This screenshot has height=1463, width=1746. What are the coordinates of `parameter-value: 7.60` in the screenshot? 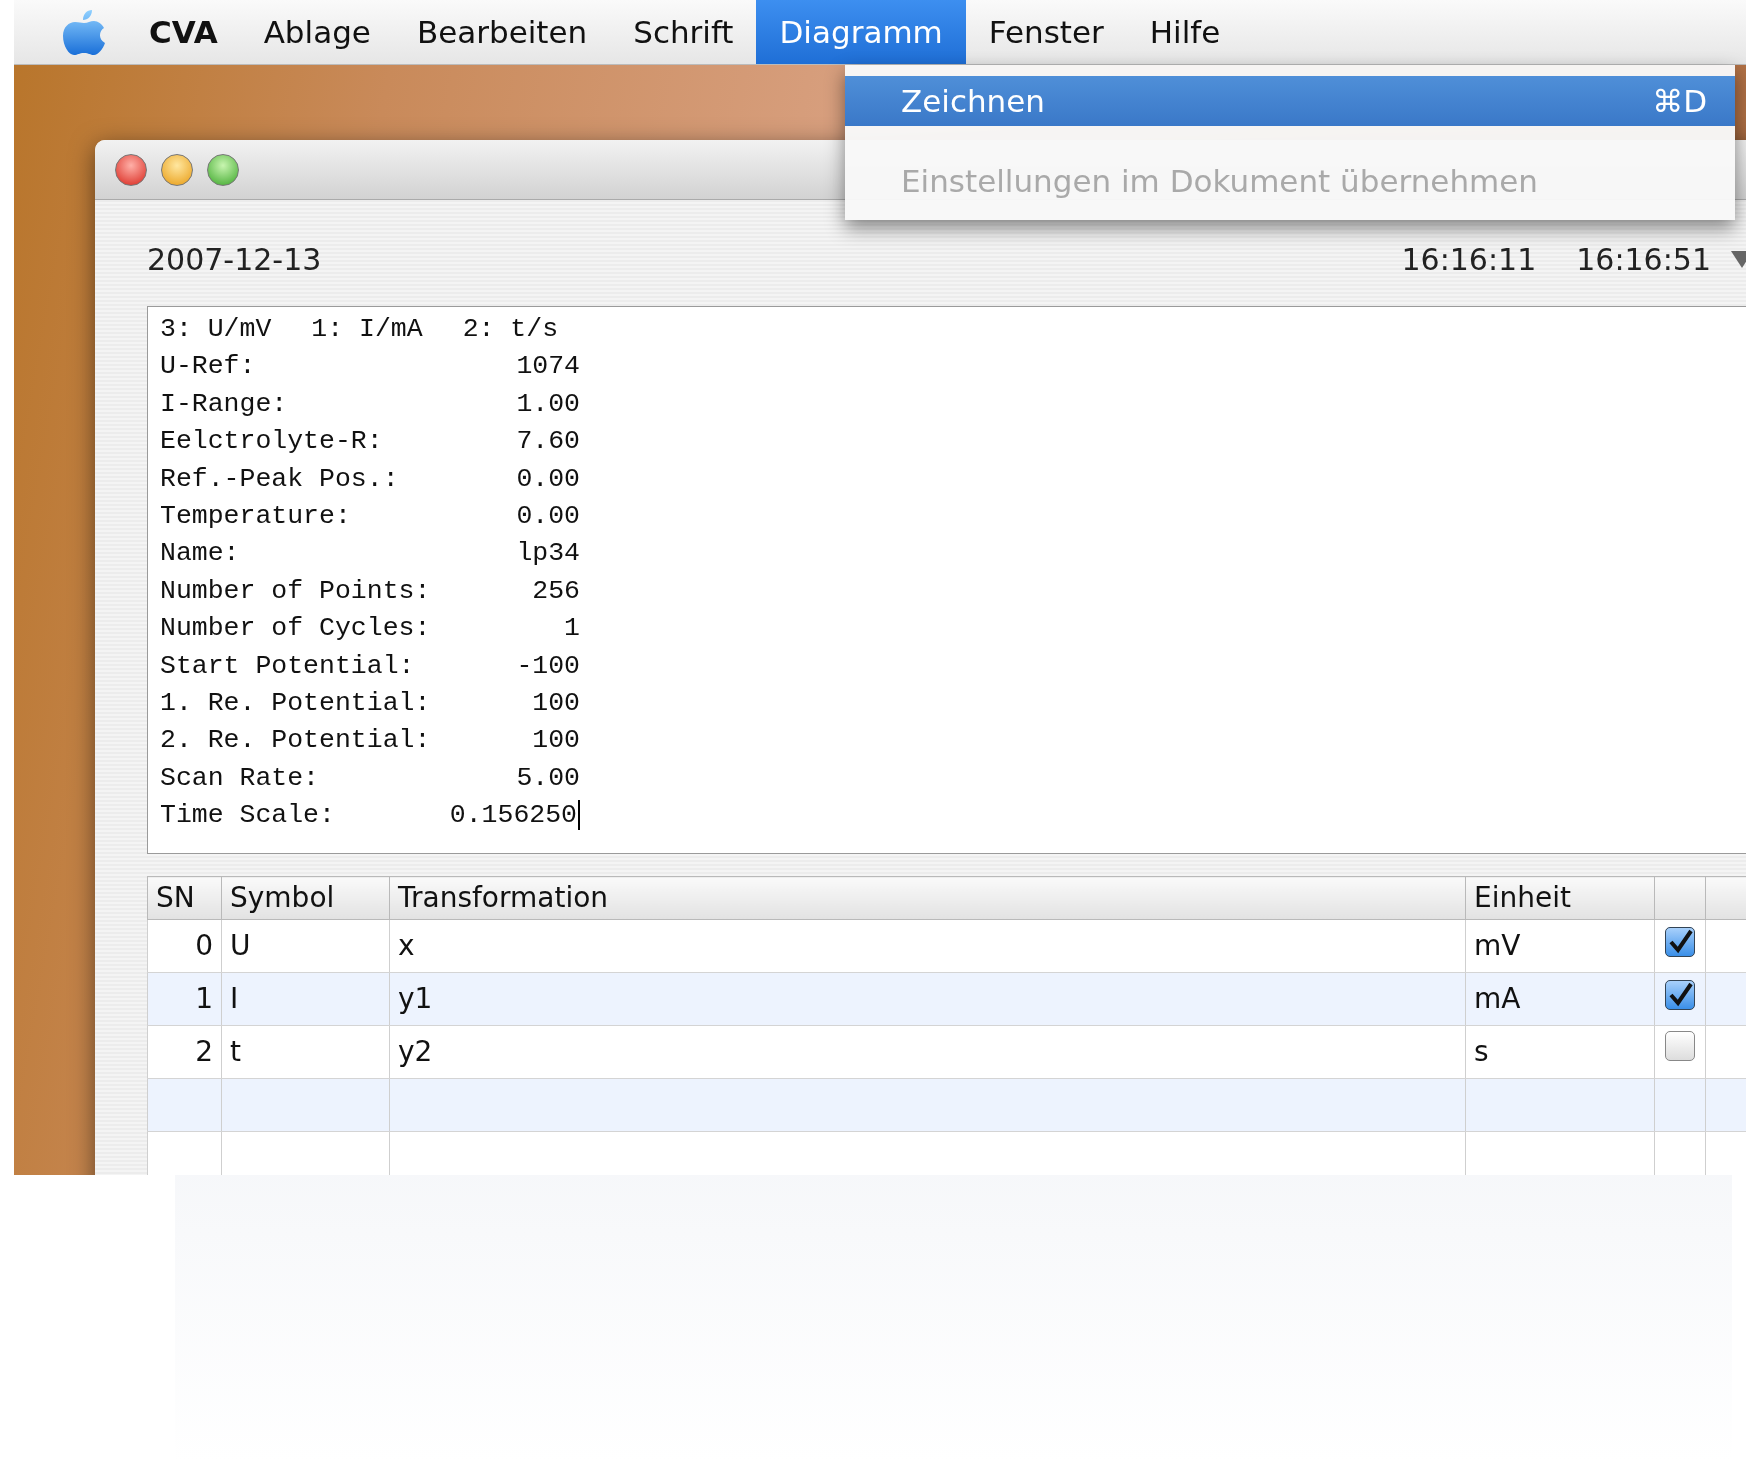 It's located at (548, 441).